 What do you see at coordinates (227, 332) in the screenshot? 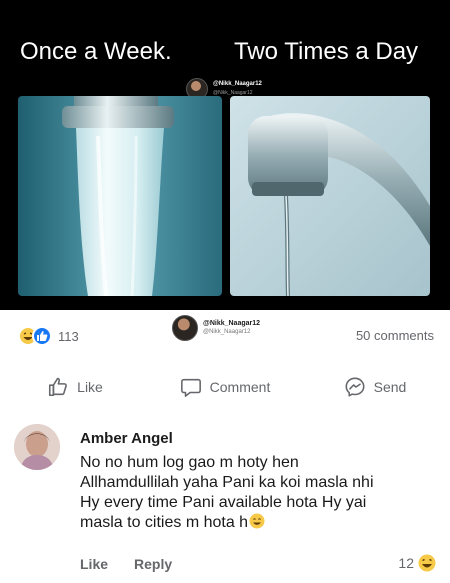
I see `watermark-handle: @Nikk_Naagar12` at bounding box center [227, 332].